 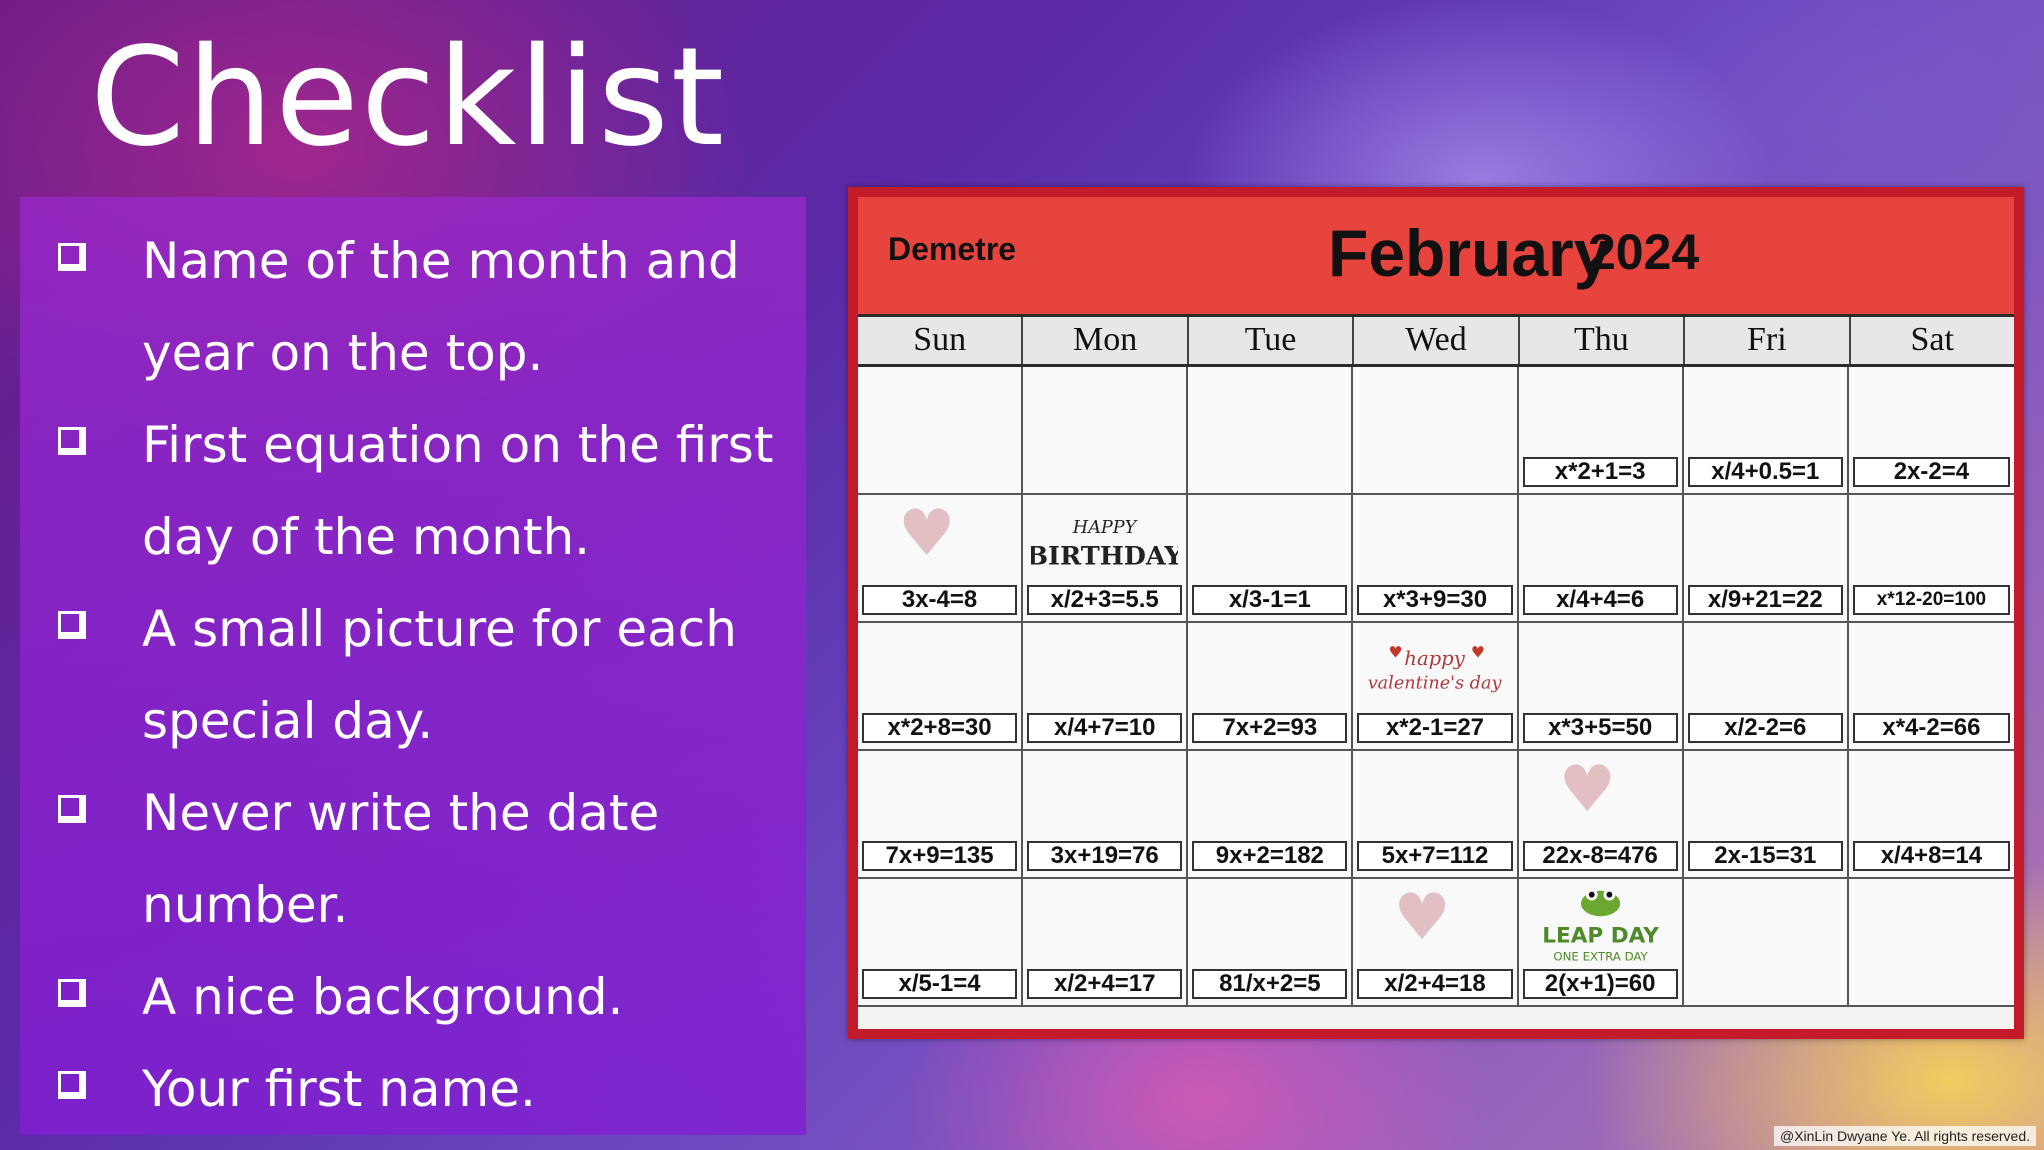 What do you see at coordinates (343, 353) in the screenshot?
I see `checklist-item-text: year on the top.` at bounding box center [343, 353].